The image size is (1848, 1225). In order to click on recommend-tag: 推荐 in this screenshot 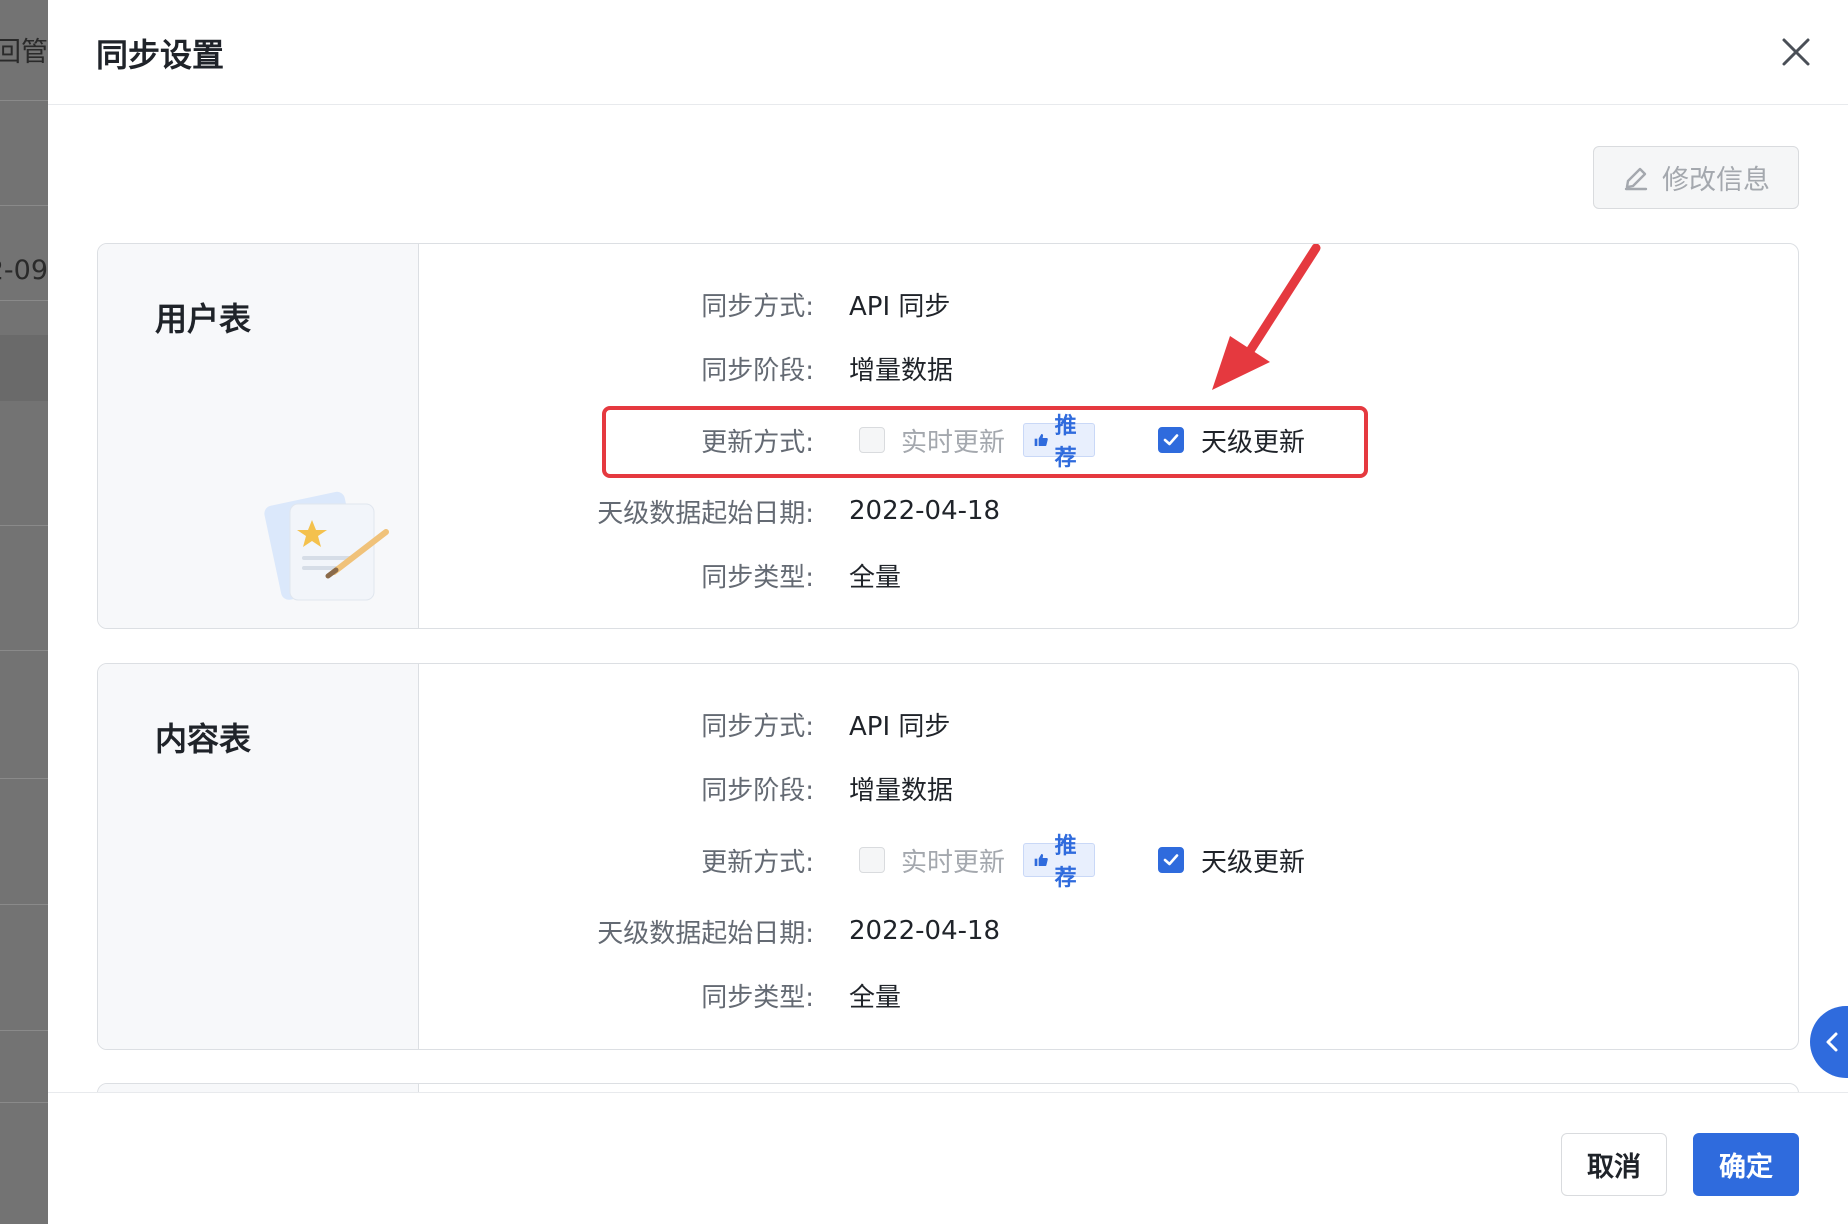, I will do `click(1059, 862)`.